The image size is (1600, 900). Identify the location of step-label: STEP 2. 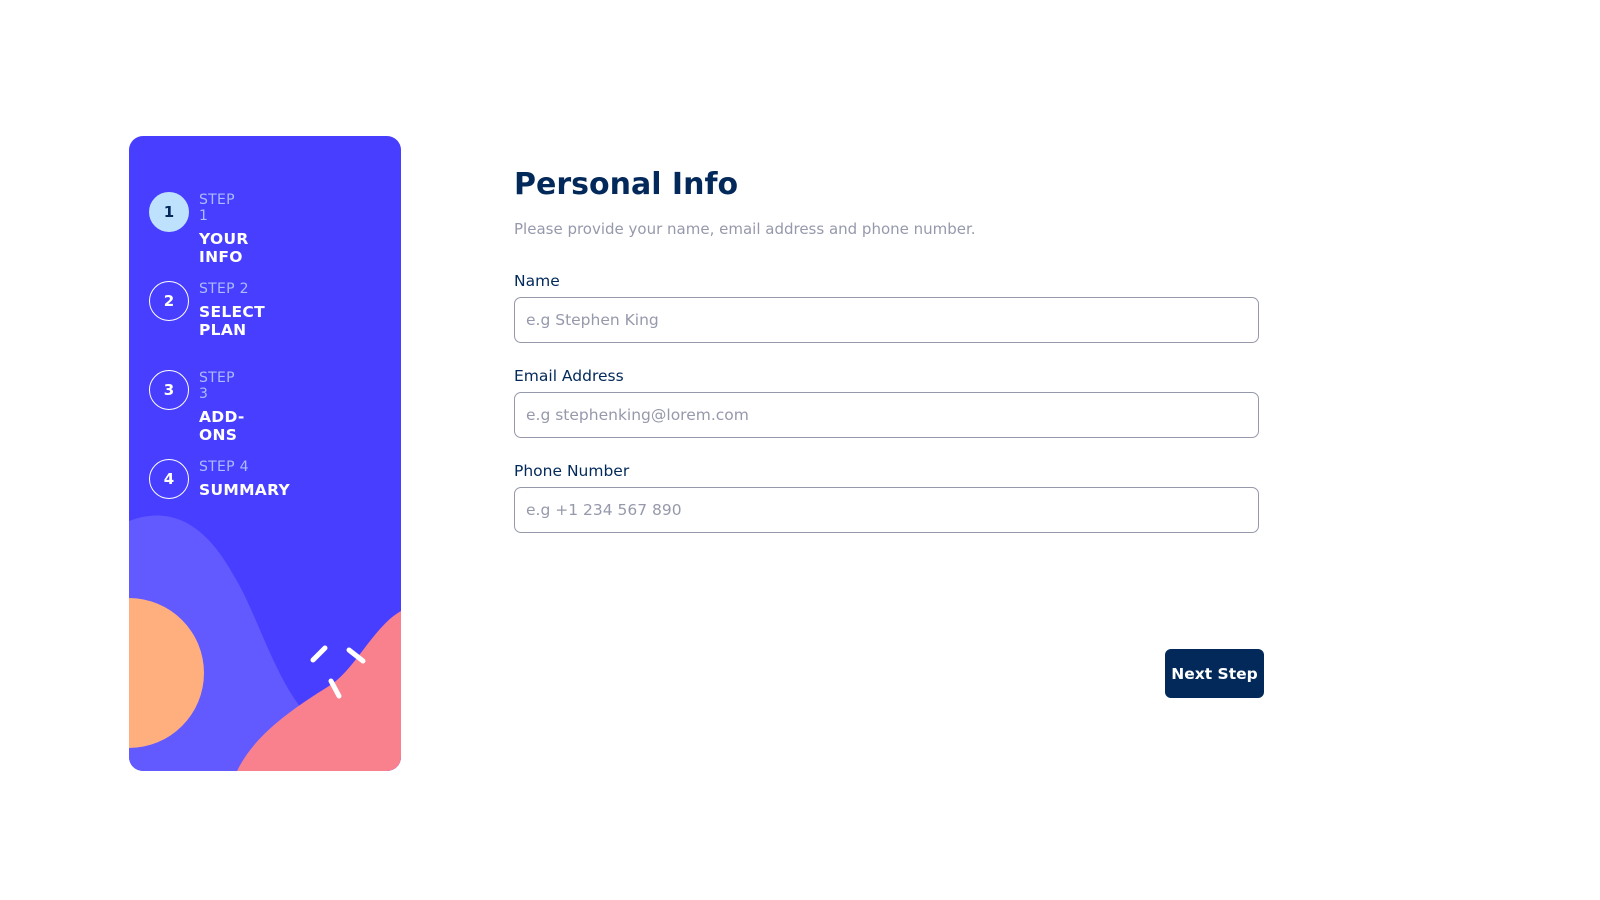
(224, 289).